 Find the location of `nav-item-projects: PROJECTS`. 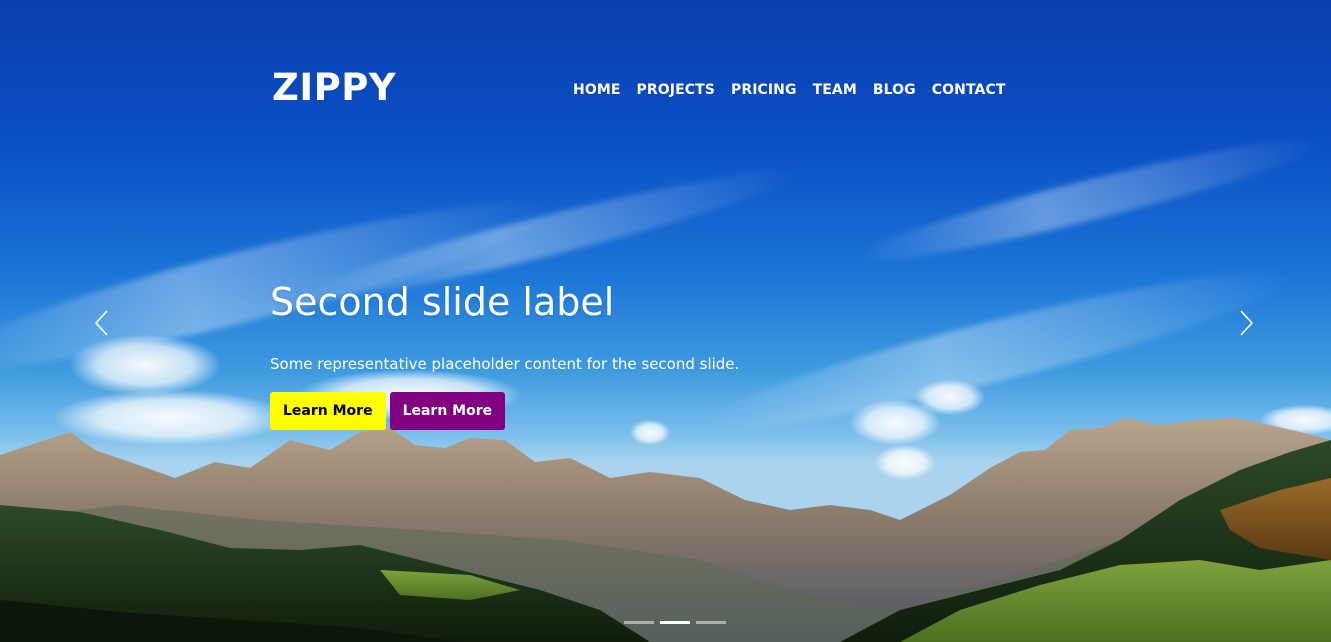

nav-item-projects: PROJECTS is located at coordinates (676, 88).